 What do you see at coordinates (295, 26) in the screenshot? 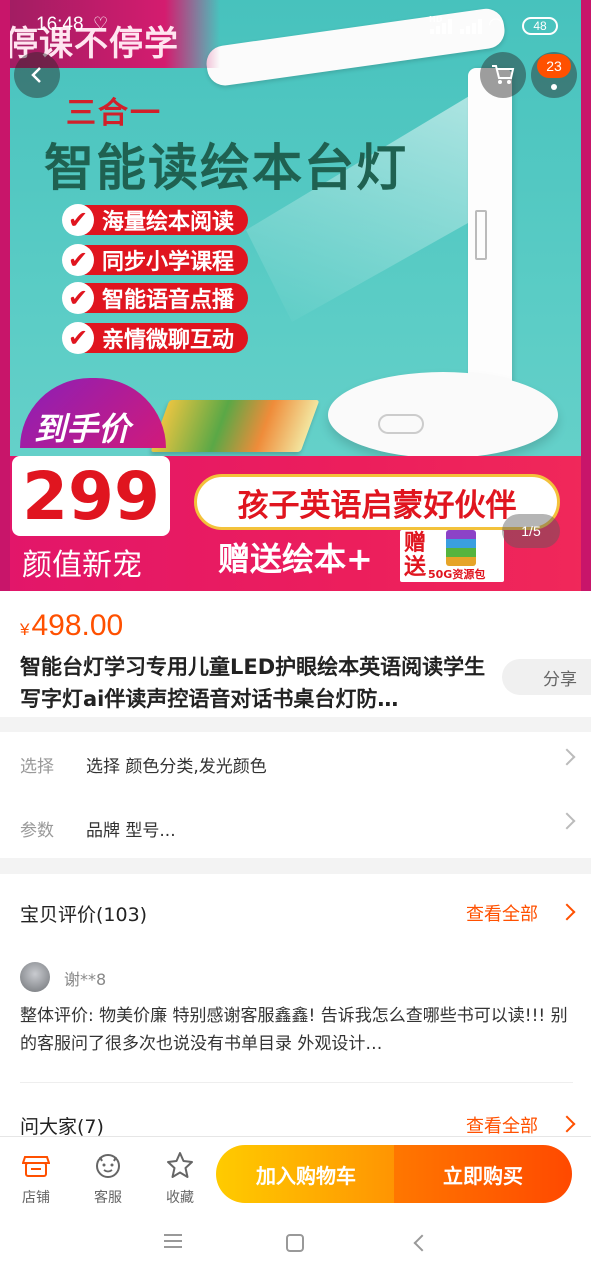
I see `status-bar: 16:48 ♡ HD ◠ 48` at bounding box center [295, 26].